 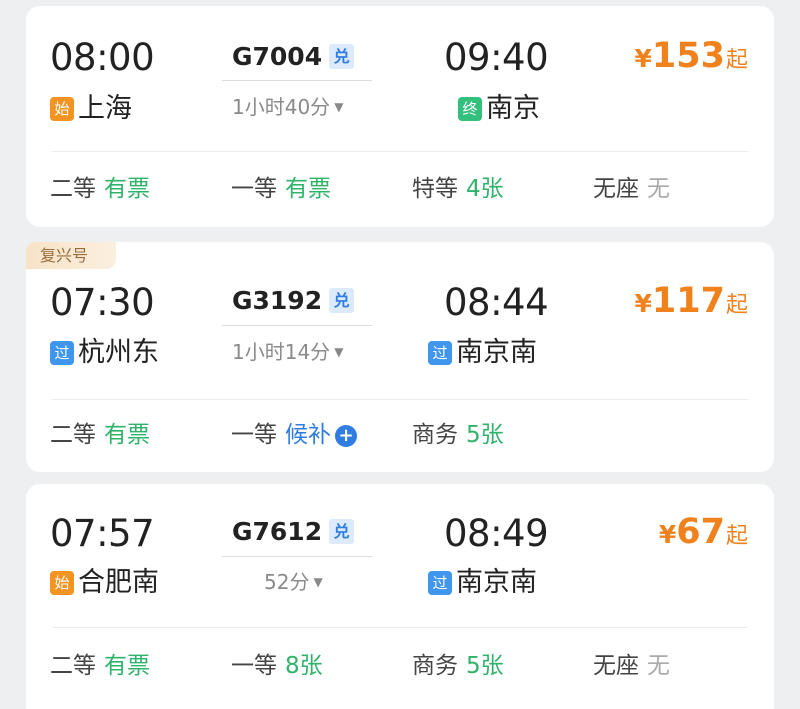 What do you see at coordinates (435, 189) in the screenshot?
I see `seat-name: 特等` at bounding box center [435, 189].